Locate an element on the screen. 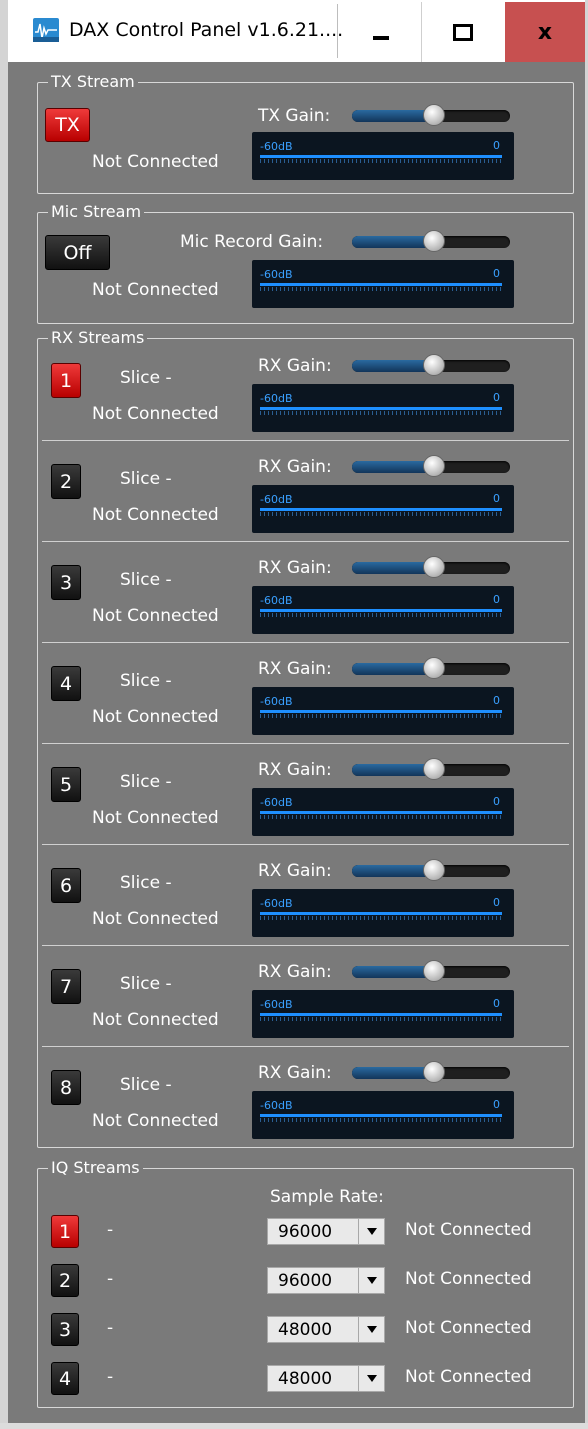 Image resolution: width=588 pixels, height=1429 pixels. mic-stream-group-label: Mic Stream is located at coordinates (96, 211).